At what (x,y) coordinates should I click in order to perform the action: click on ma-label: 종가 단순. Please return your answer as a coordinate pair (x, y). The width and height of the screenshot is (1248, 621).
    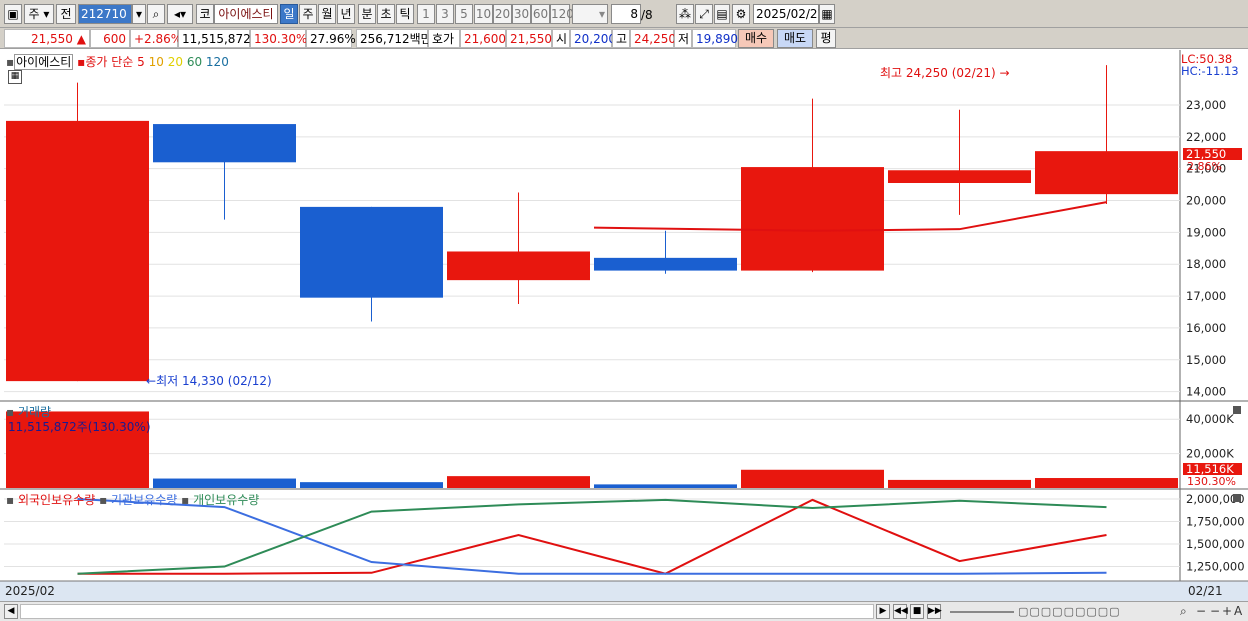
    Looking at the image, I should click on (109, 62).